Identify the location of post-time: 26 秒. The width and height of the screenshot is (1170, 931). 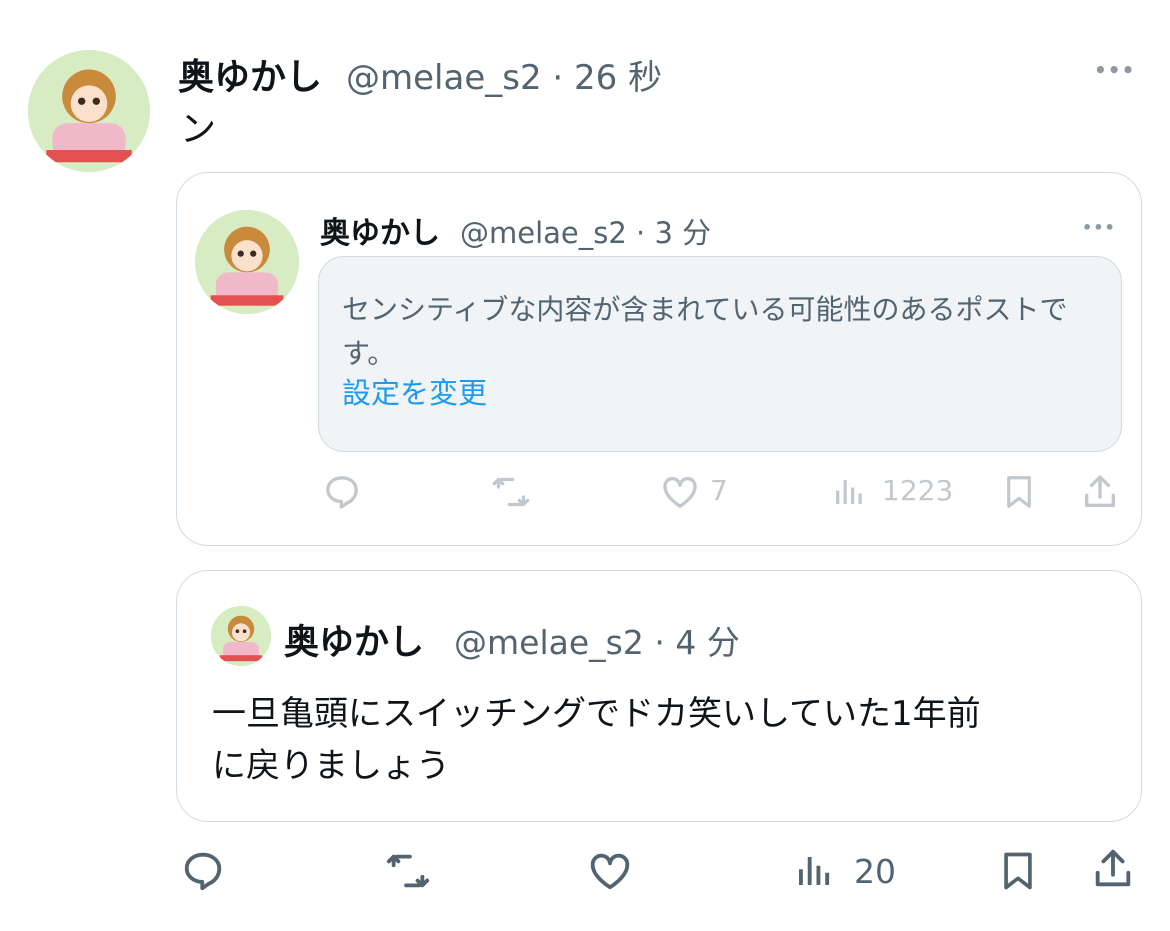
(618, 78).